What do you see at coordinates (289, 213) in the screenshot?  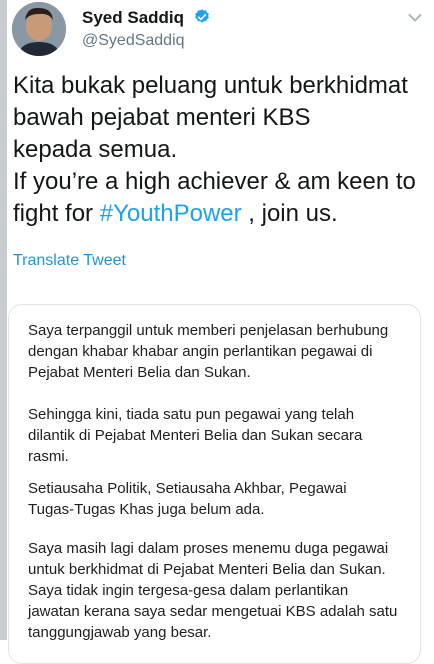 I see `tweet-text-end: , join us.` at bounding box center [289, 213].